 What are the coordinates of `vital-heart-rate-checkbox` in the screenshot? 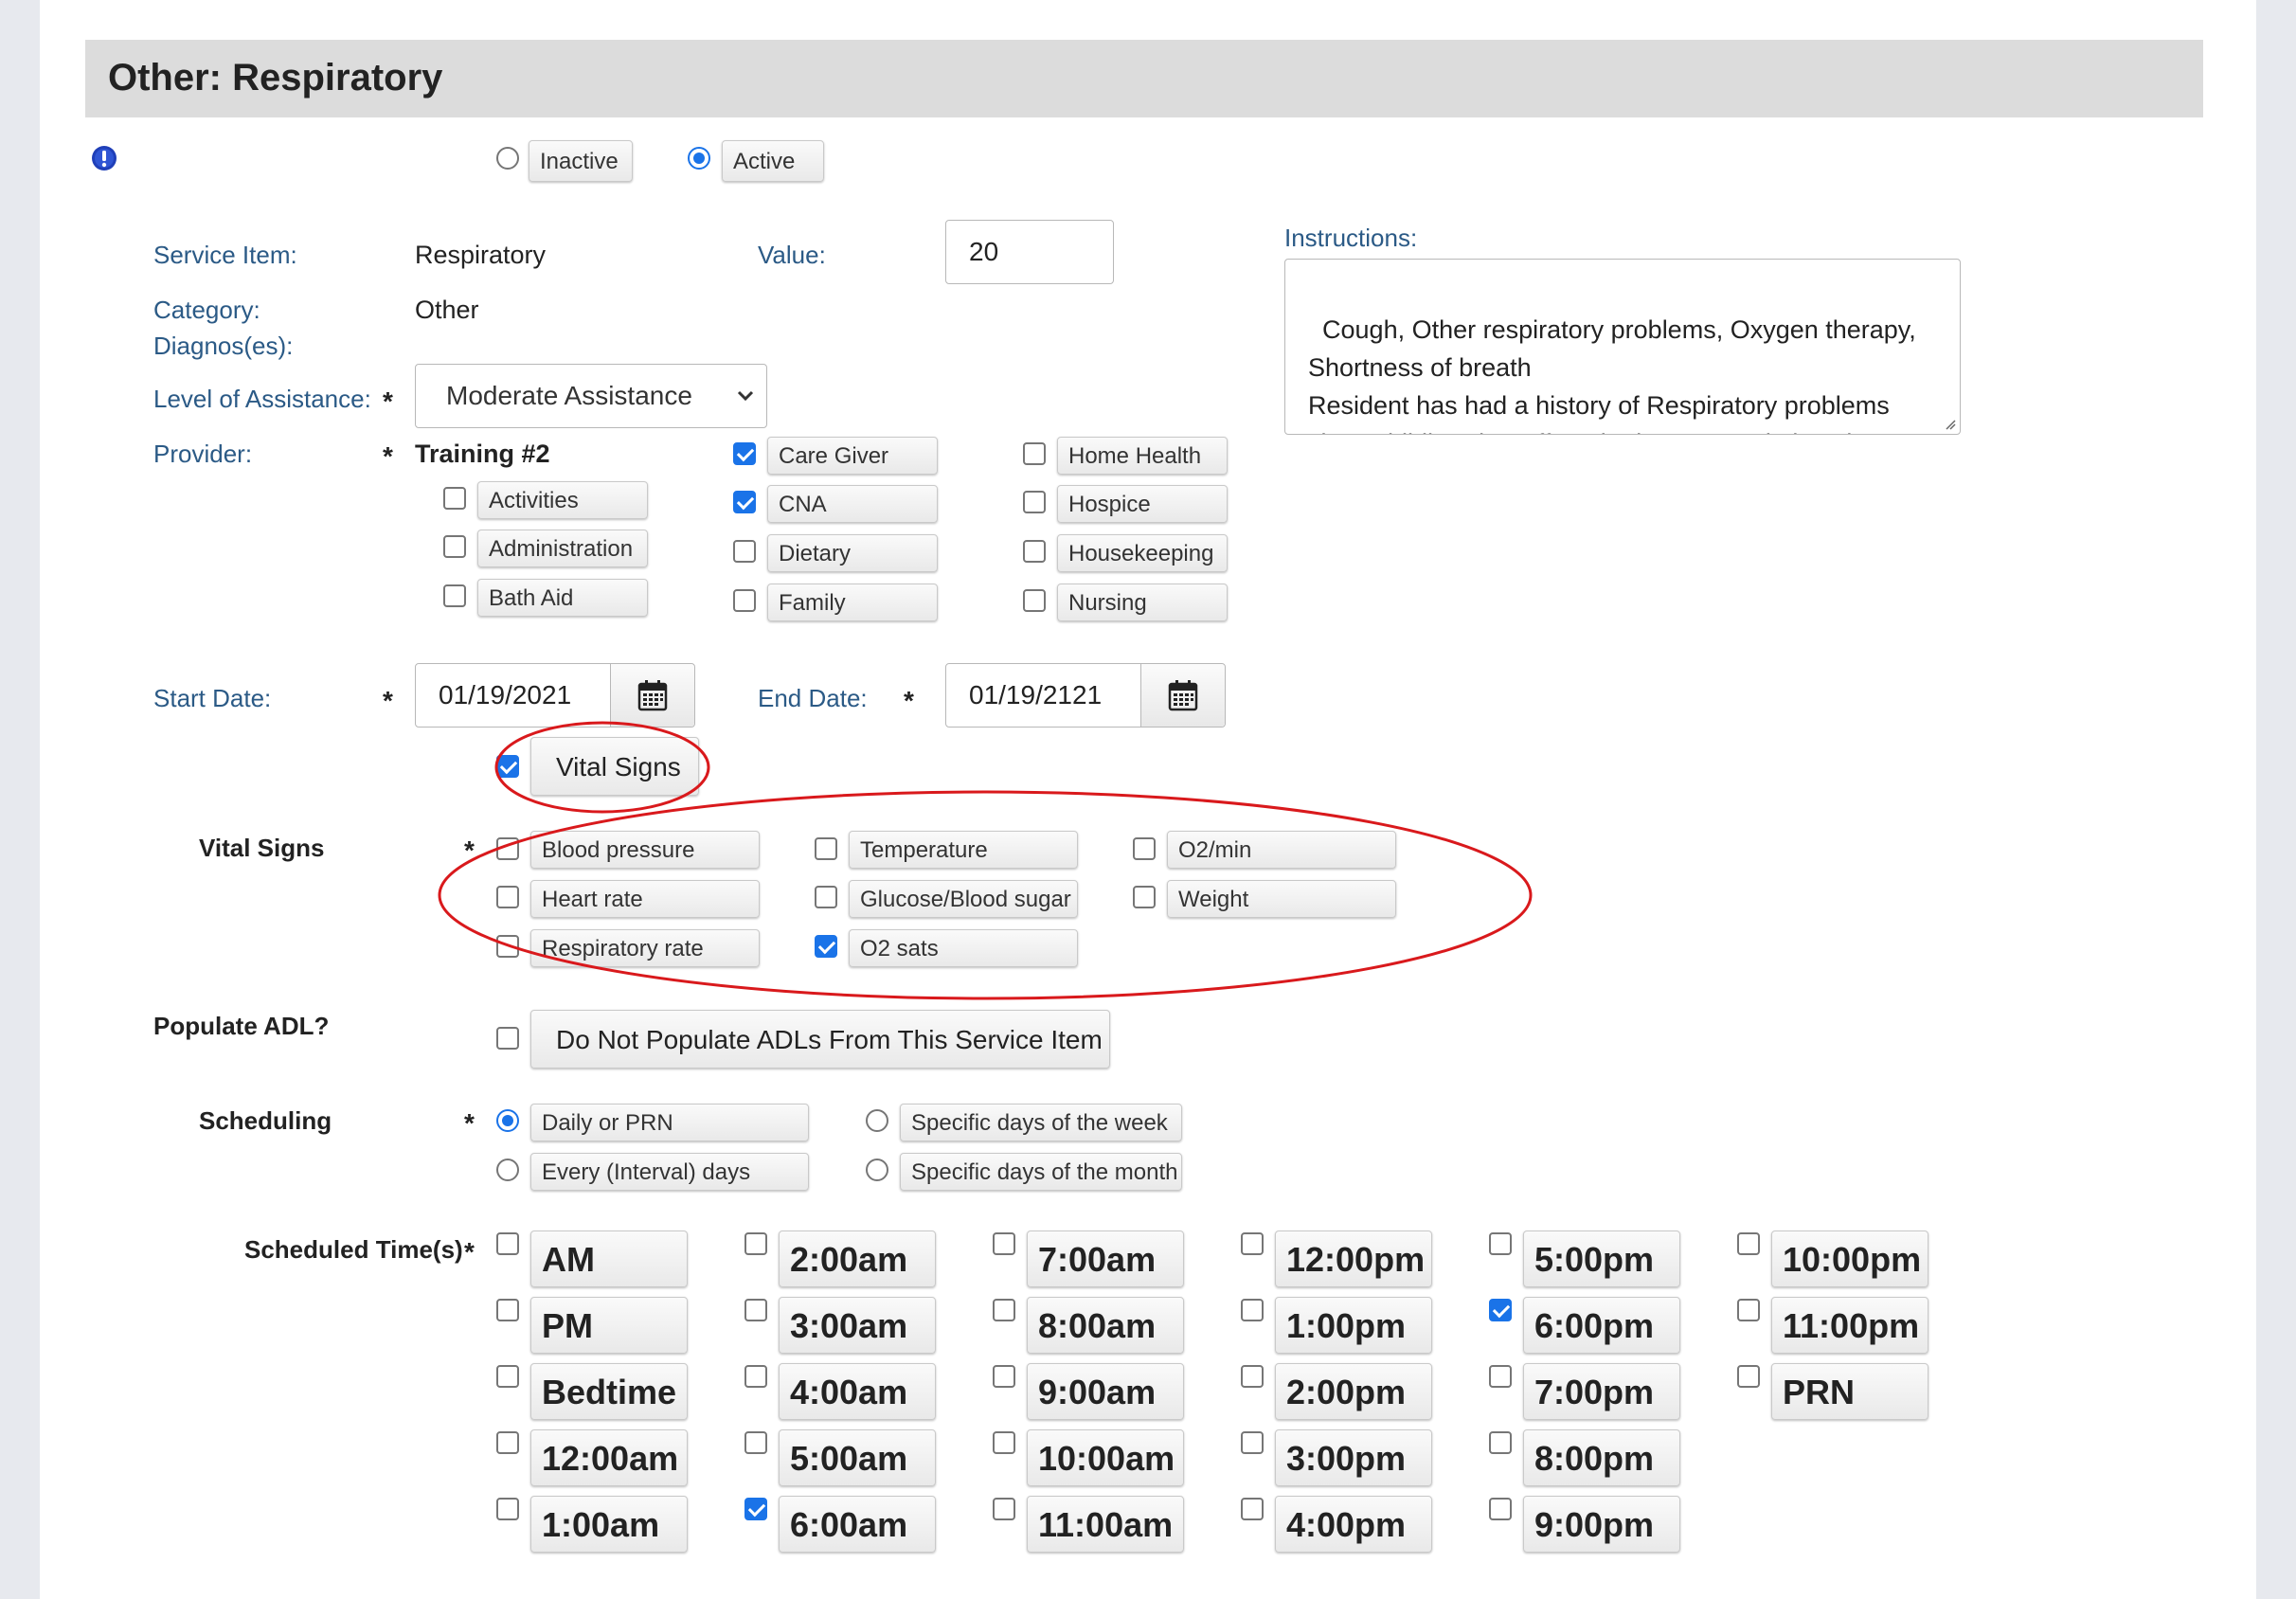 It's located at (507, 897).